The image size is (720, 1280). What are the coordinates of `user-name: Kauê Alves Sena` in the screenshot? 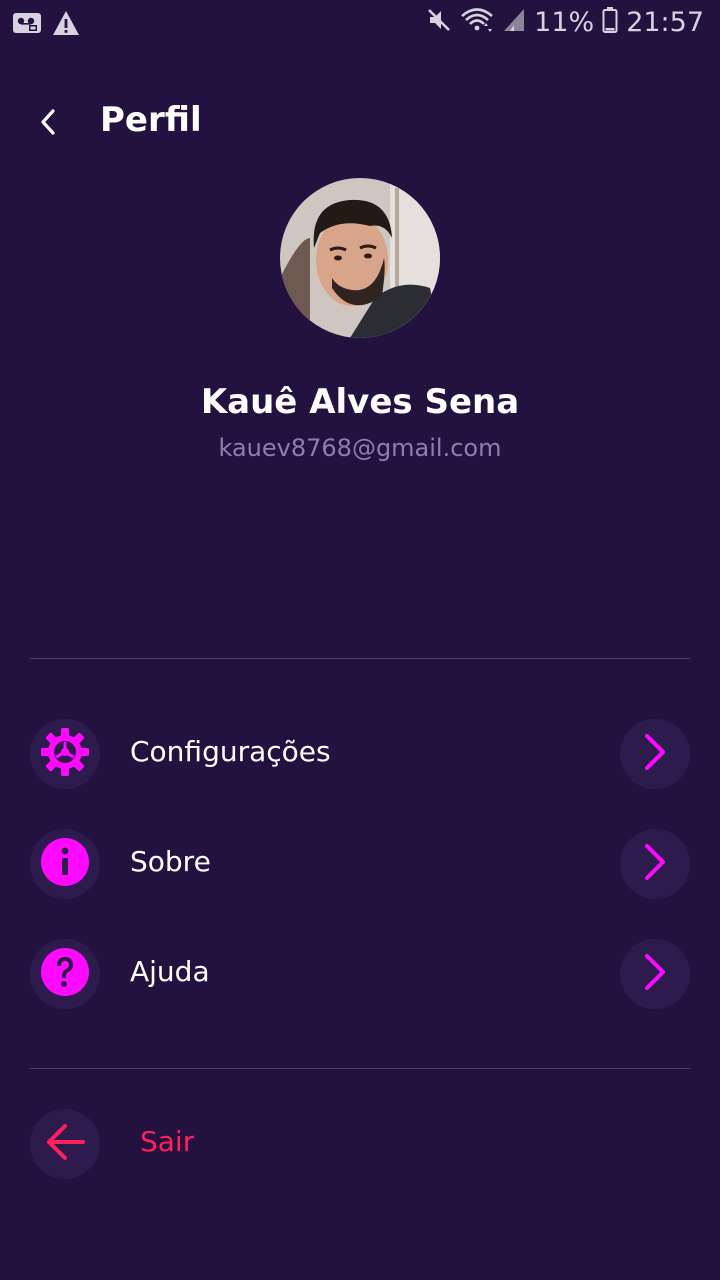 It's located at (360, 402).